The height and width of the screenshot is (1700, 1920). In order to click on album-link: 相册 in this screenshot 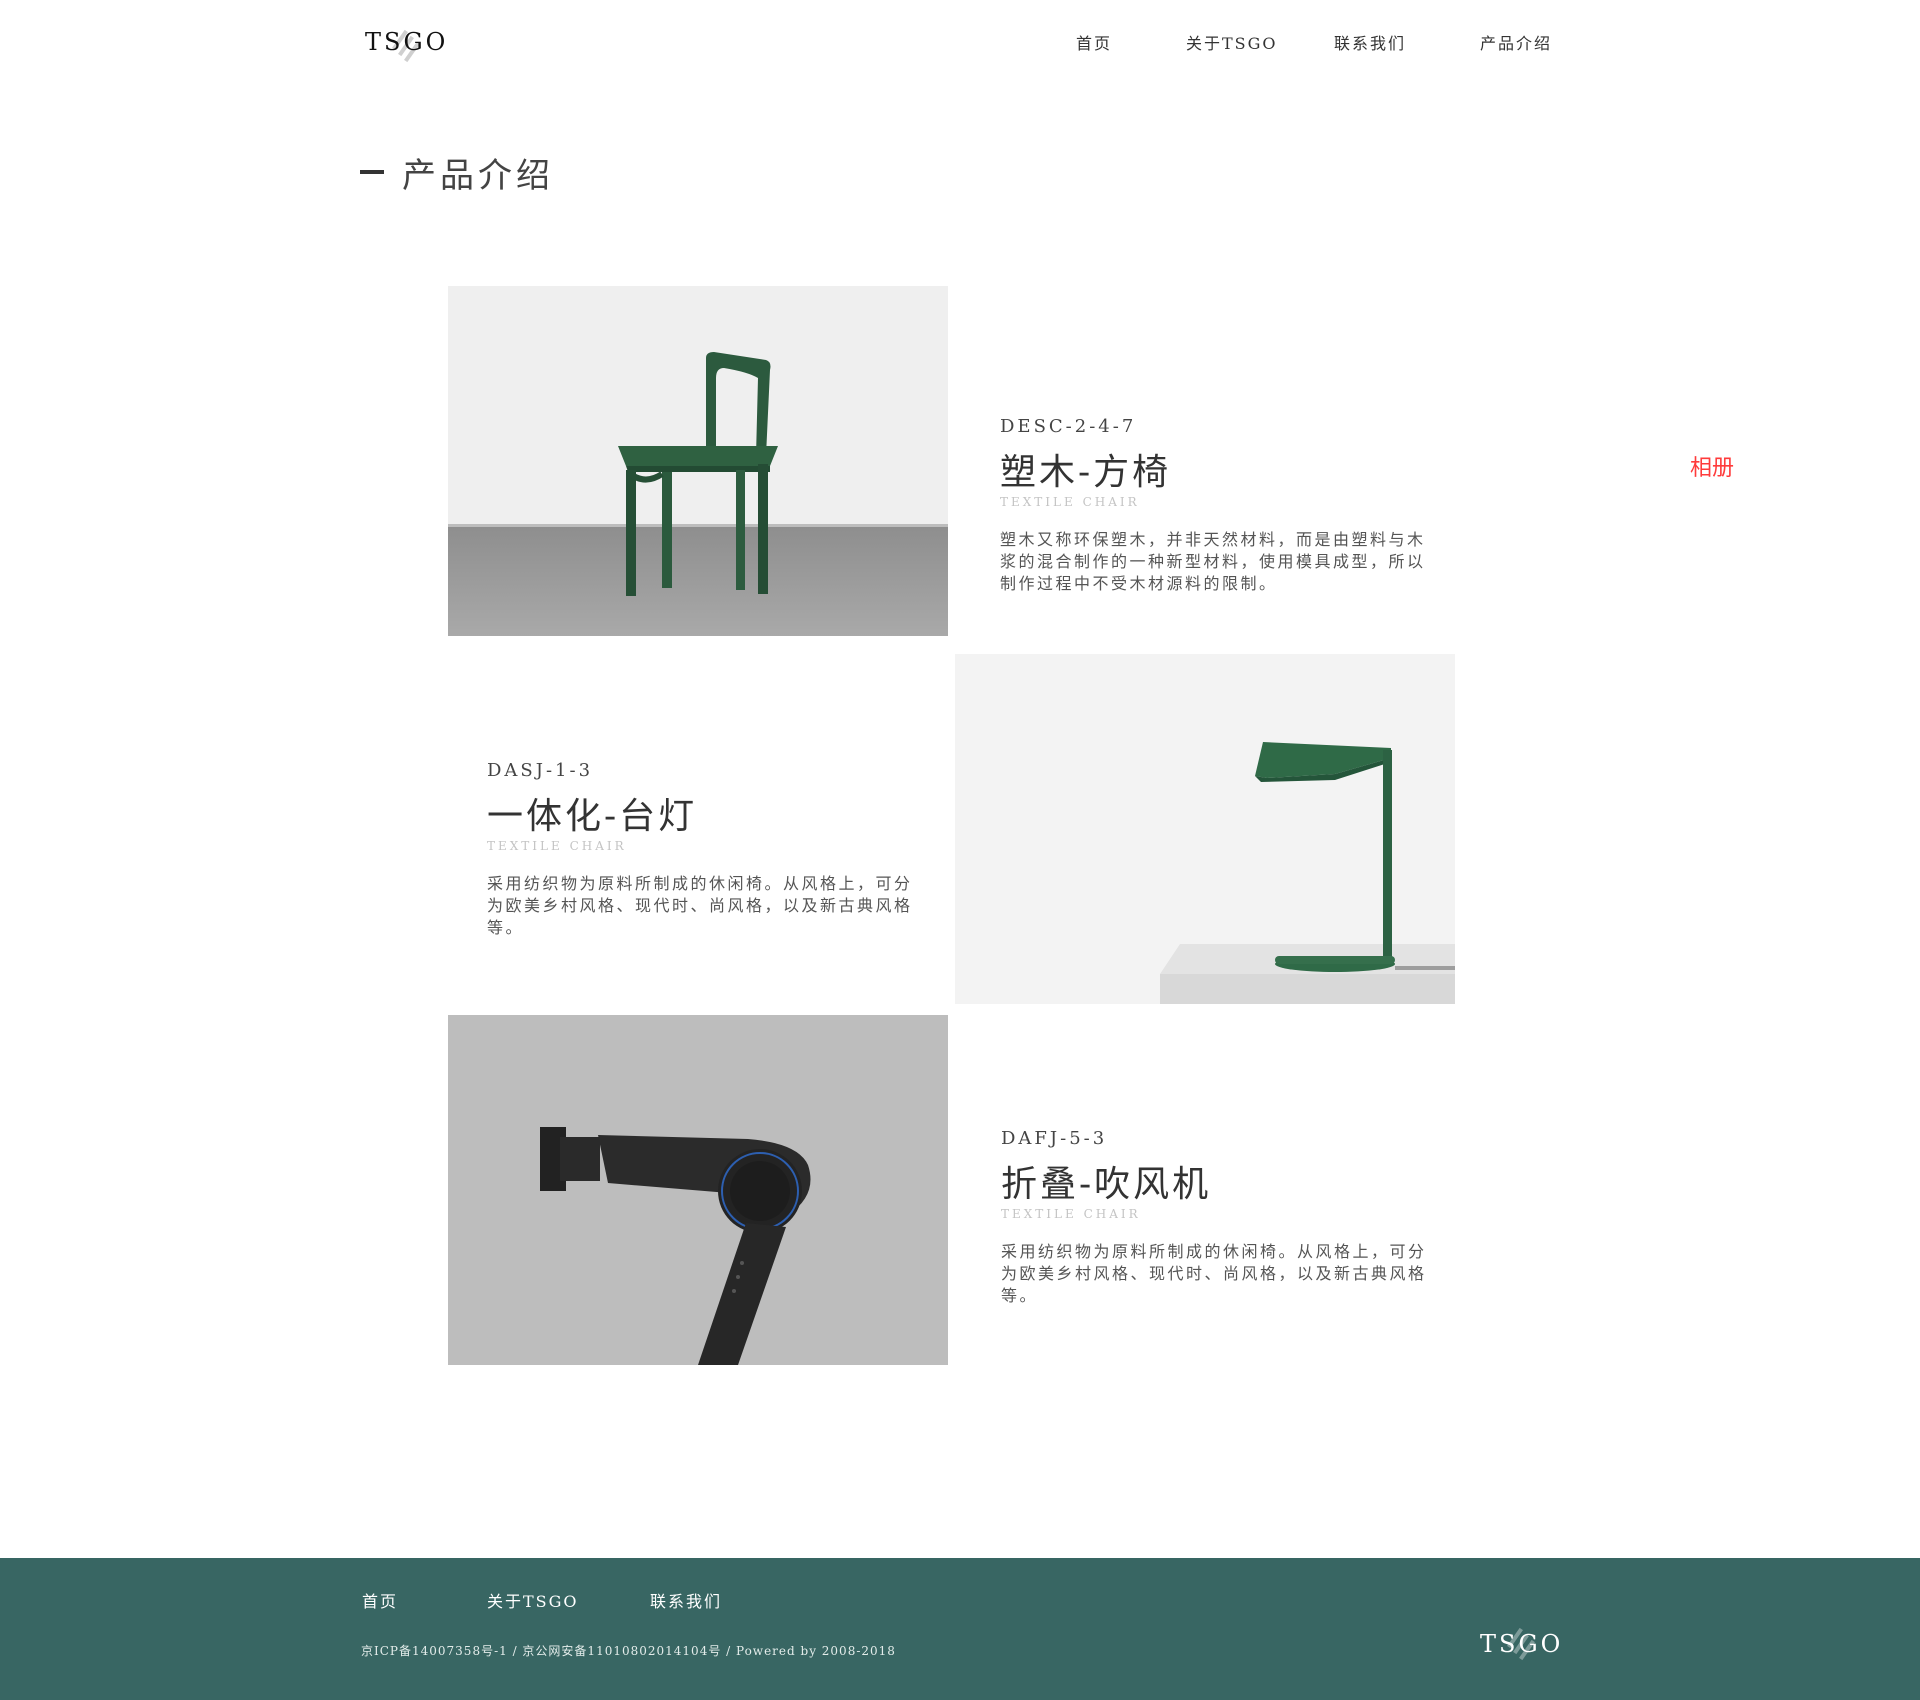, I will do `click(1712, 466)`.